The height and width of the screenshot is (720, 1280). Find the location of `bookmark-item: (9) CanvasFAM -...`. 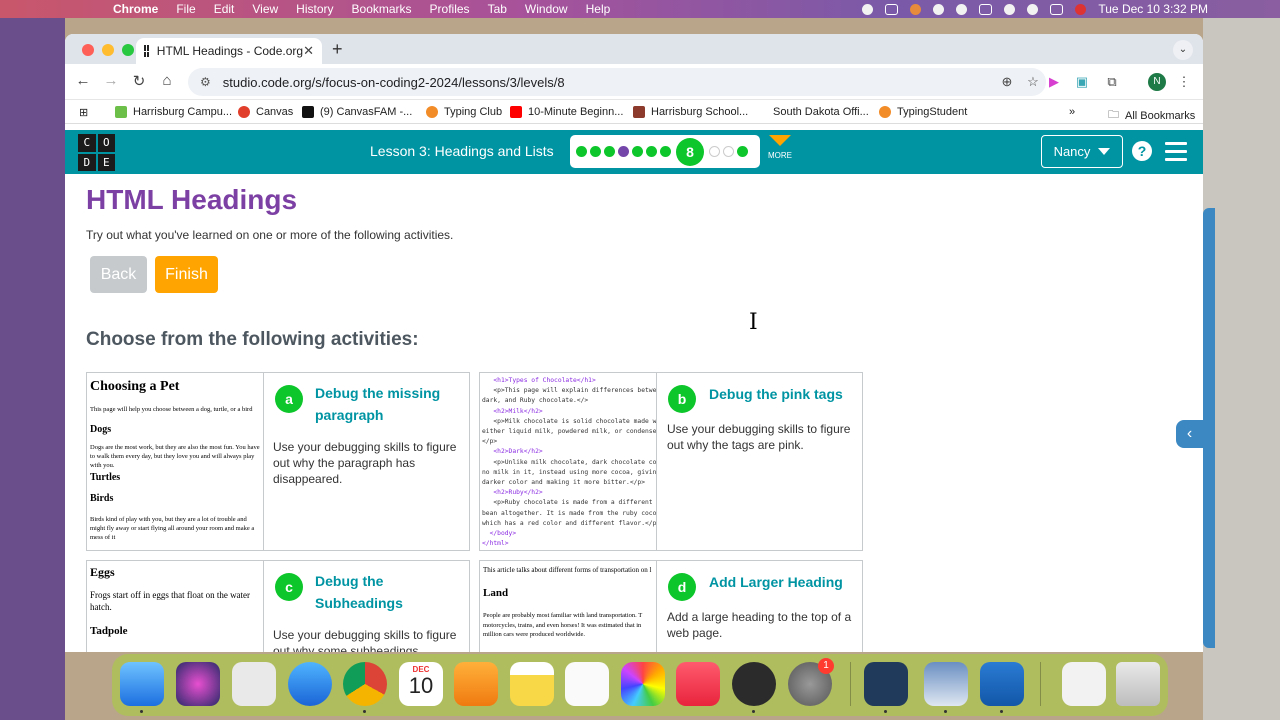

bookmark-item: (9) CanvasFAM -... is located at coordinates (357, 112).